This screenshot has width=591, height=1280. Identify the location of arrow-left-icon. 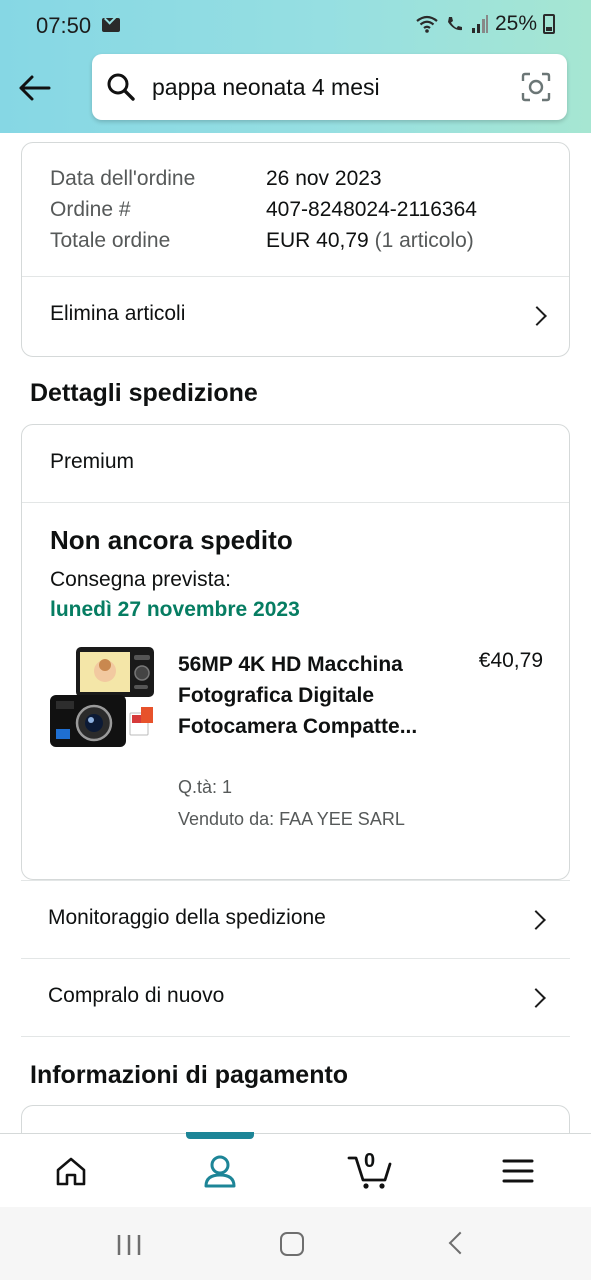
(35, 88).